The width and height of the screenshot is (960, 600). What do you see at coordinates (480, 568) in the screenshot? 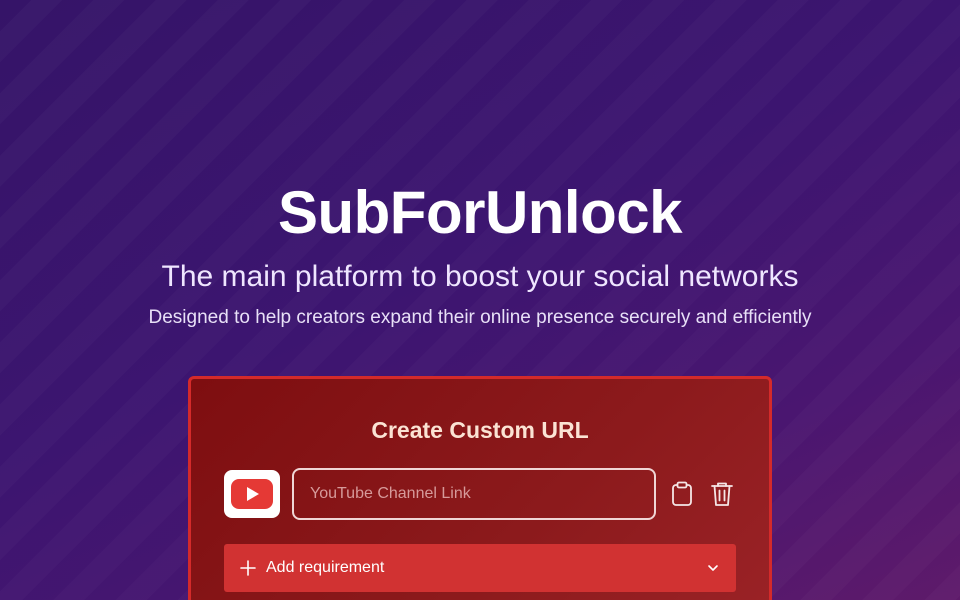
I see `add-requirement-button: Add requirement` at bounding box center [480, 568].